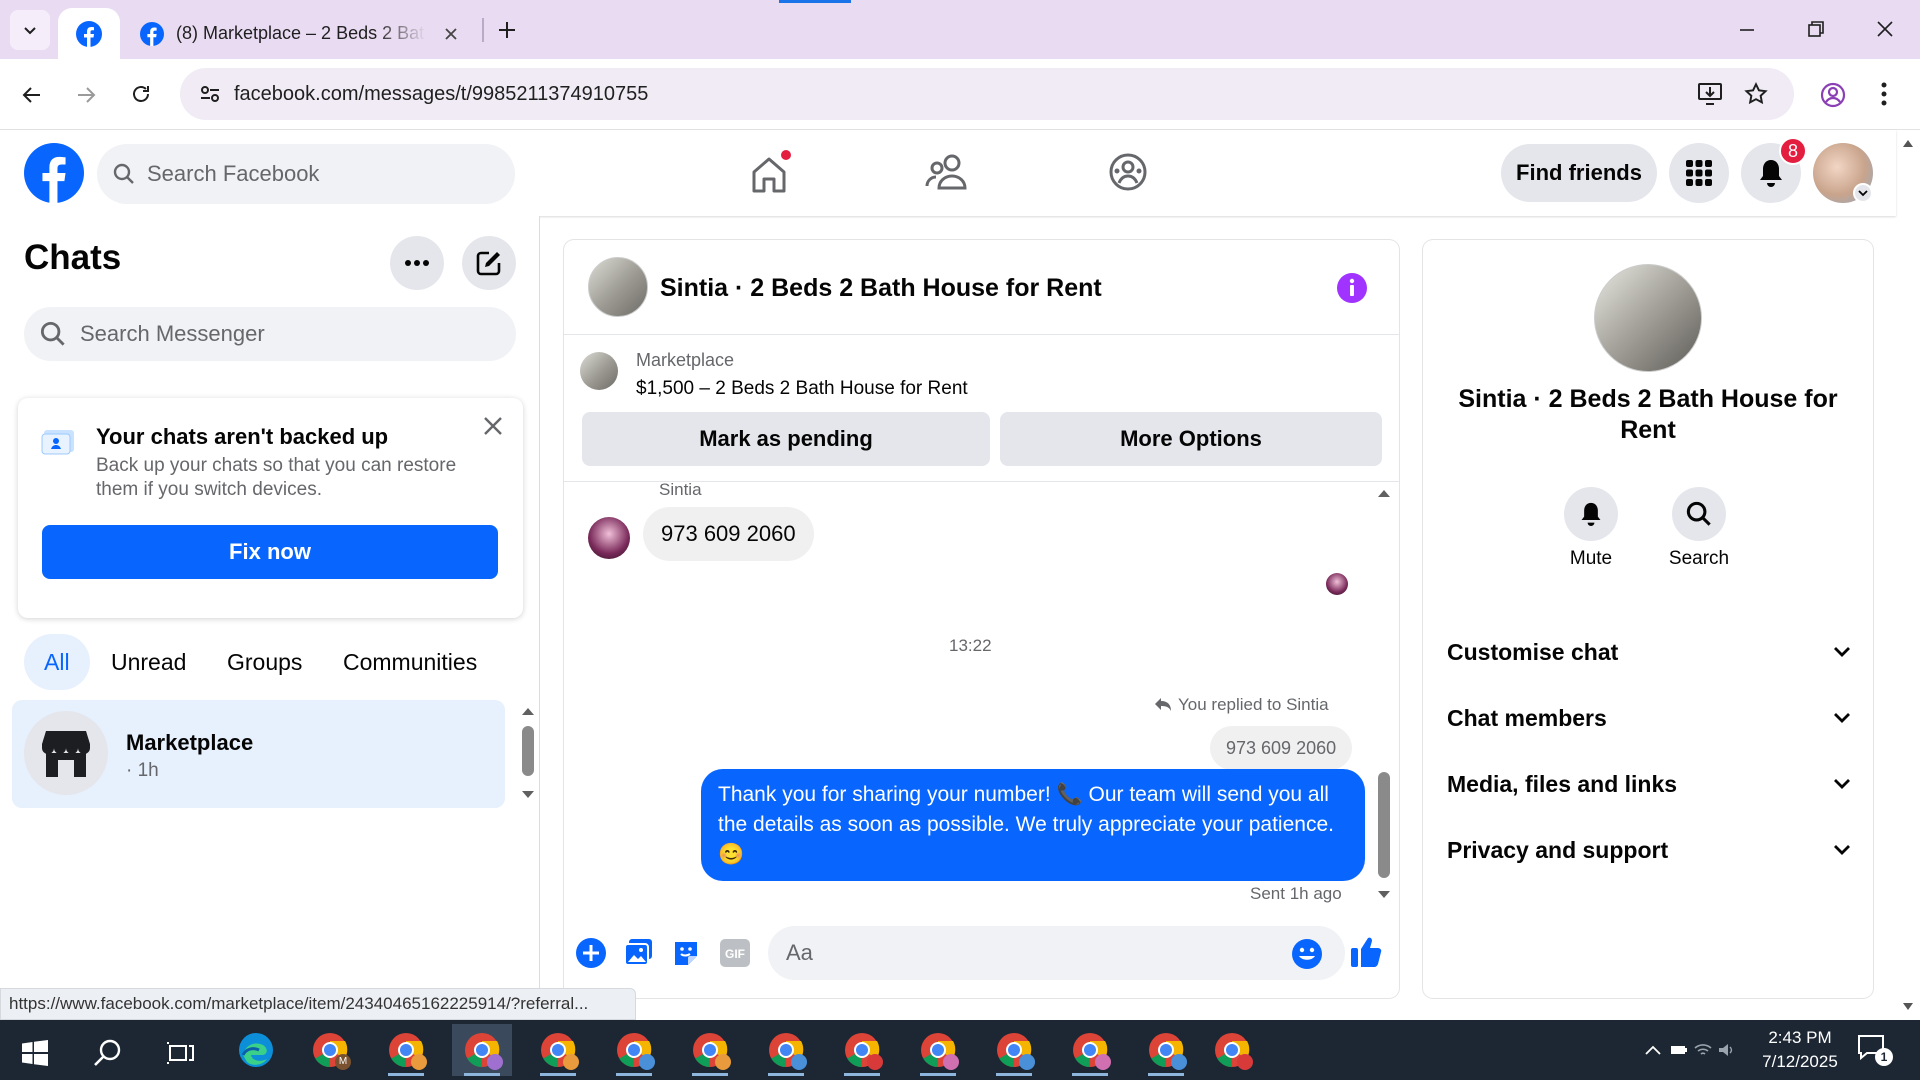 The height and width of the screenshot is (1080, 1920). What do you see at coordinates (1843, 173) in the screenshot?
I see `account-avatar` at bounding box center [1843, 173].